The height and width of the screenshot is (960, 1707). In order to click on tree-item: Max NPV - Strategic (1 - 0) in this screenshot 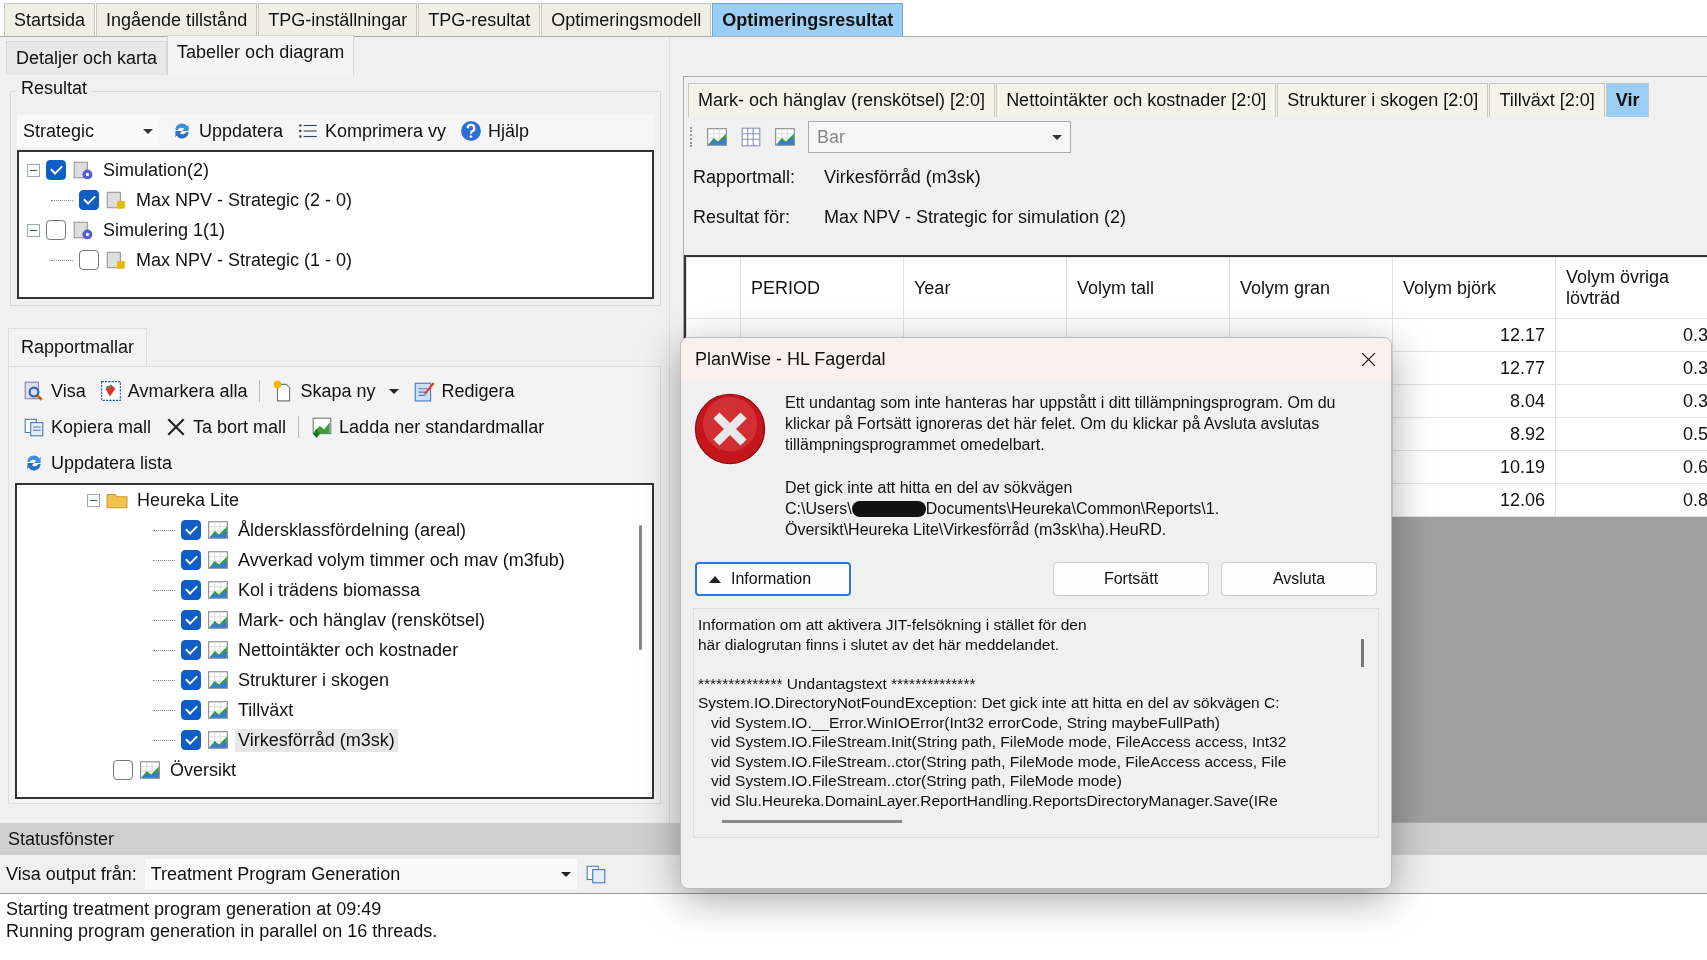, I will do `click(244, 260)`.